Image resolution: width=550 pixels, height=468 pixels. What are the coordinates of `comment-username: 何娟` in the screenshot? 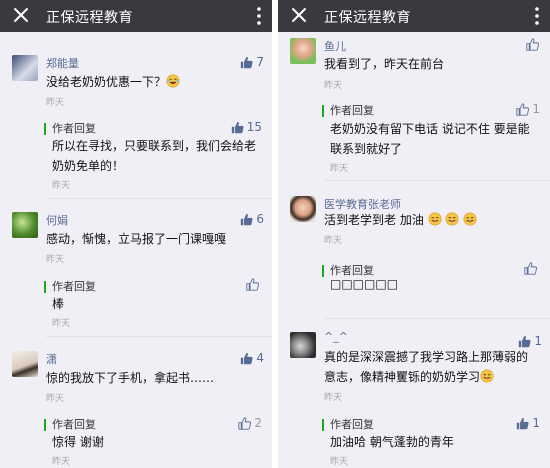 It's located at (57, 220).